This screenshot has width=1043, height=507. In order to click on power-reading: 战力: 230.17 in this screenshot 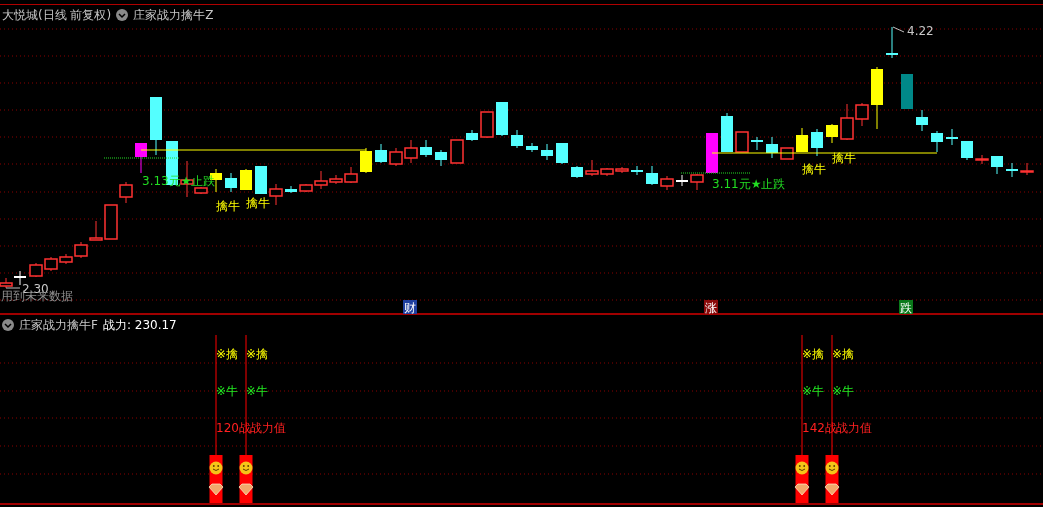, I will do `click(139, 325)`.